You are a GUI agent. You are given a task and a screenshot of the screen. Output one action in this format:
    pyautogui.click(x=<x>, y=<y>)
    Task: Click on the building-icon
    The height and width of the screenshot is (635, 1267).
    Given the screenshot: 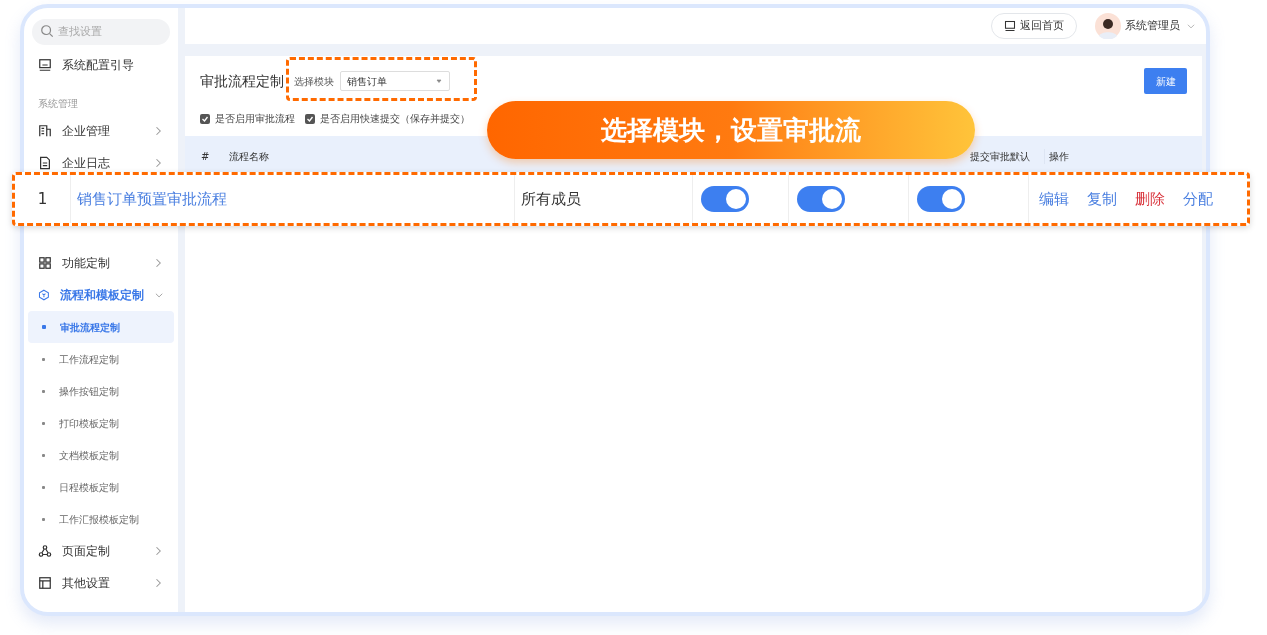 What is the action you would take?
    pyautogui.click(x=45, y=131)
    